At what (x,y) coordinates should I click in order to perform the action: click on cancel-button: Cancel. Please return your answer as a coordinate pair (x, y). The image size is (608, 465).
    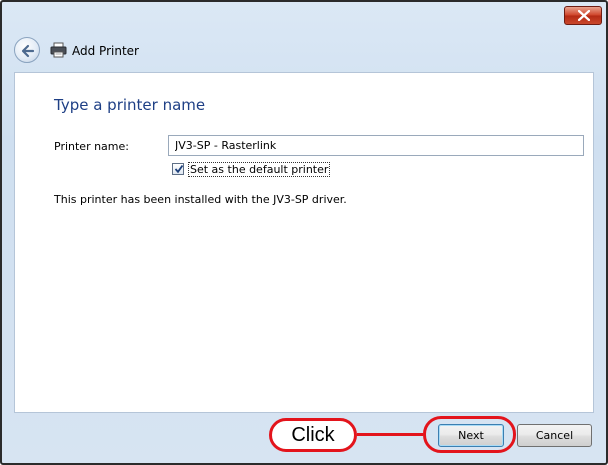
    Looking at the image, I should click on (554, 435).